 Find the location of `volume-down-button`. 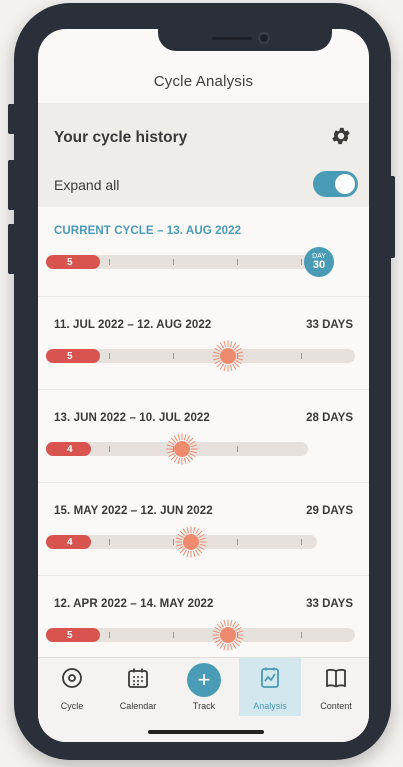

volume-down-button is located at coordinates (11, 249).